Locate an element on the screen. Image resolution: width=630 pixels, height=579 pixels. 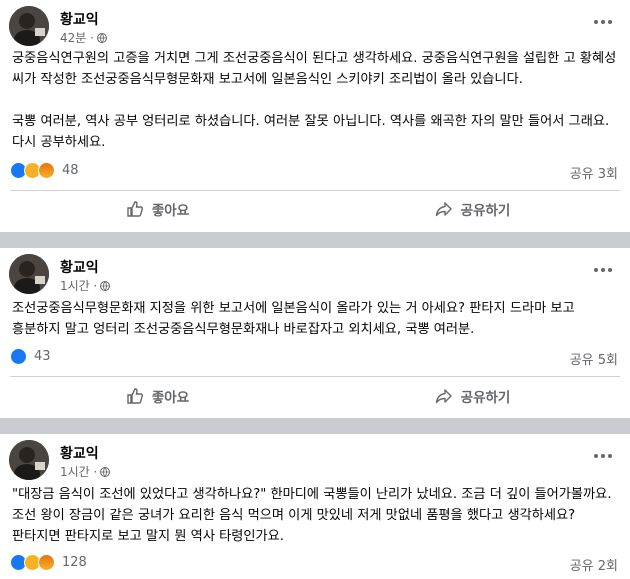
post-header: 황교익 42분 · is located at coordinates (315, 26).